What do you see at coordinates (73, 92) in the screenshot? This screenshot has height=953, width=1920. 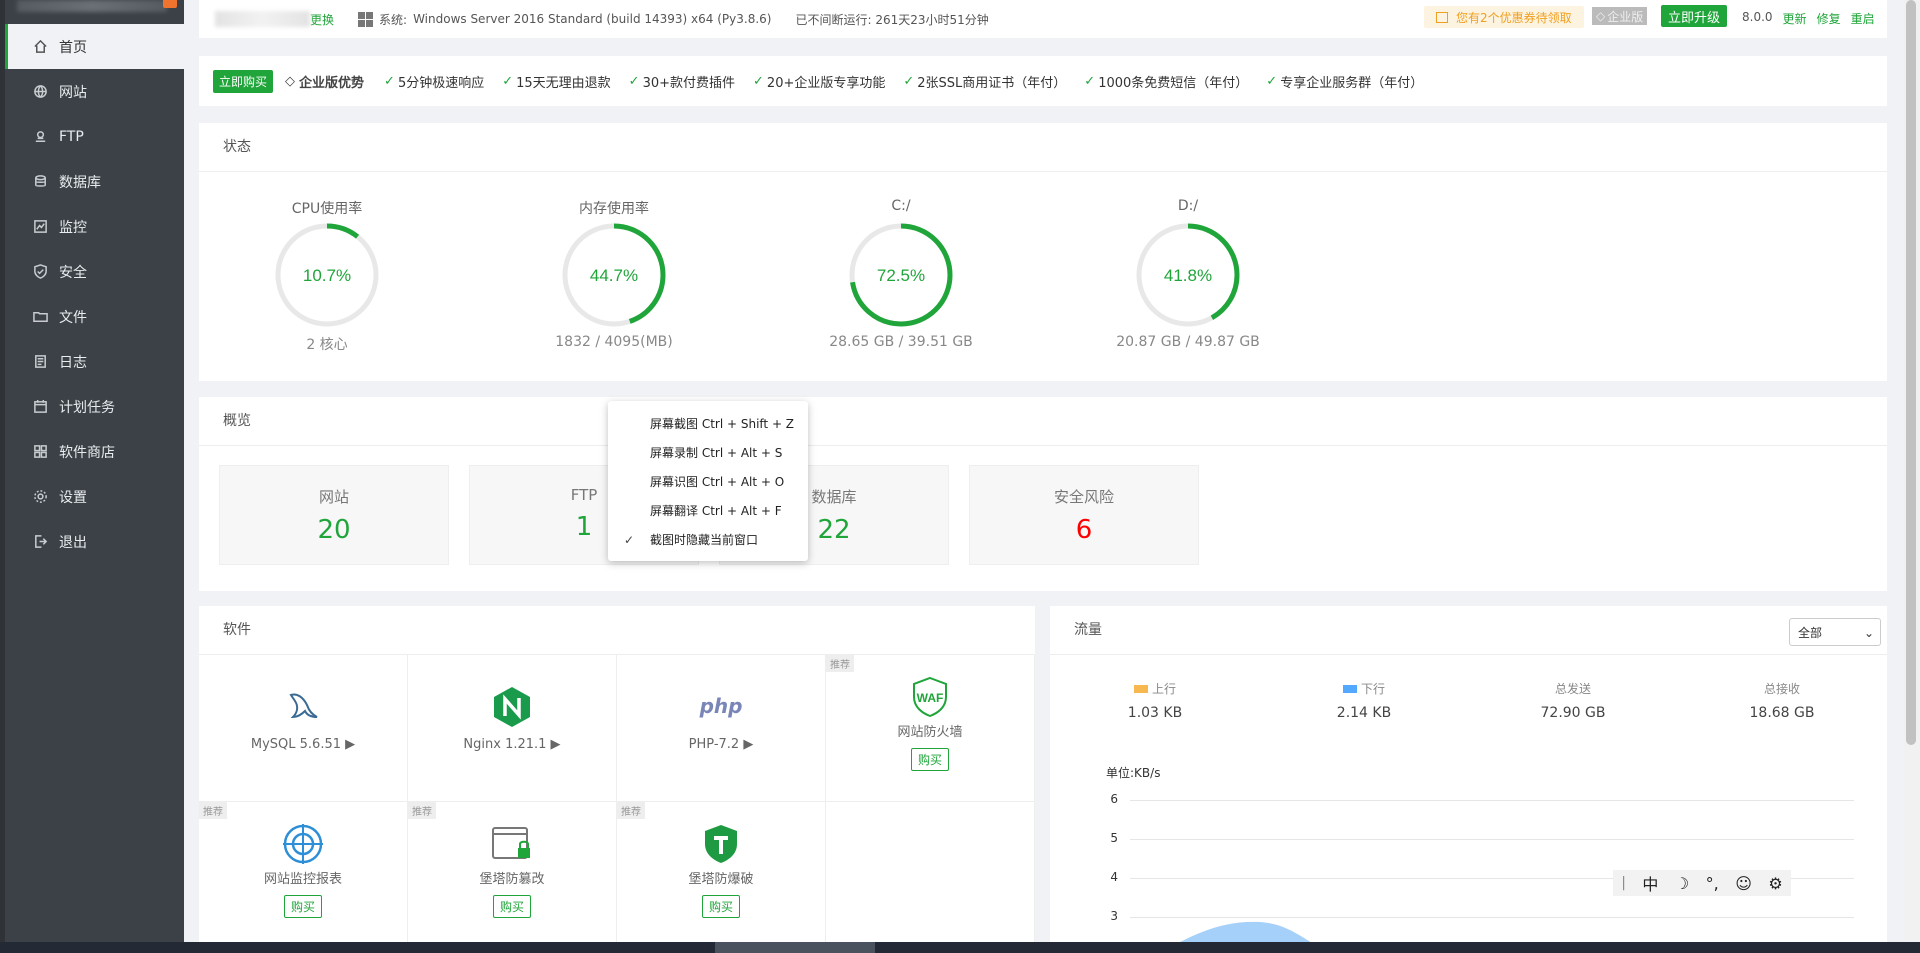 I see `sidebar-item-label: 网站` at bounding box center [73, 92].